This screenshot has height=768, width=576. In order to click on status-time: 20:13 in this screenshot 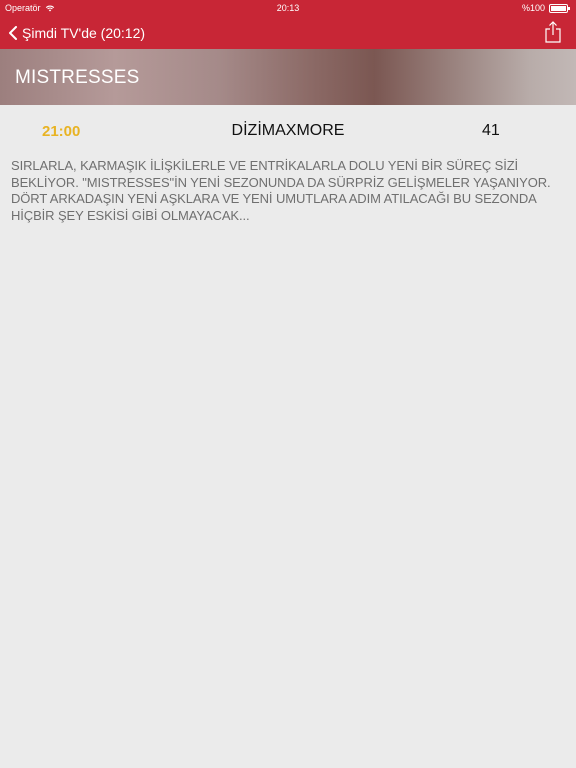, I will do `click(288, 8)`.